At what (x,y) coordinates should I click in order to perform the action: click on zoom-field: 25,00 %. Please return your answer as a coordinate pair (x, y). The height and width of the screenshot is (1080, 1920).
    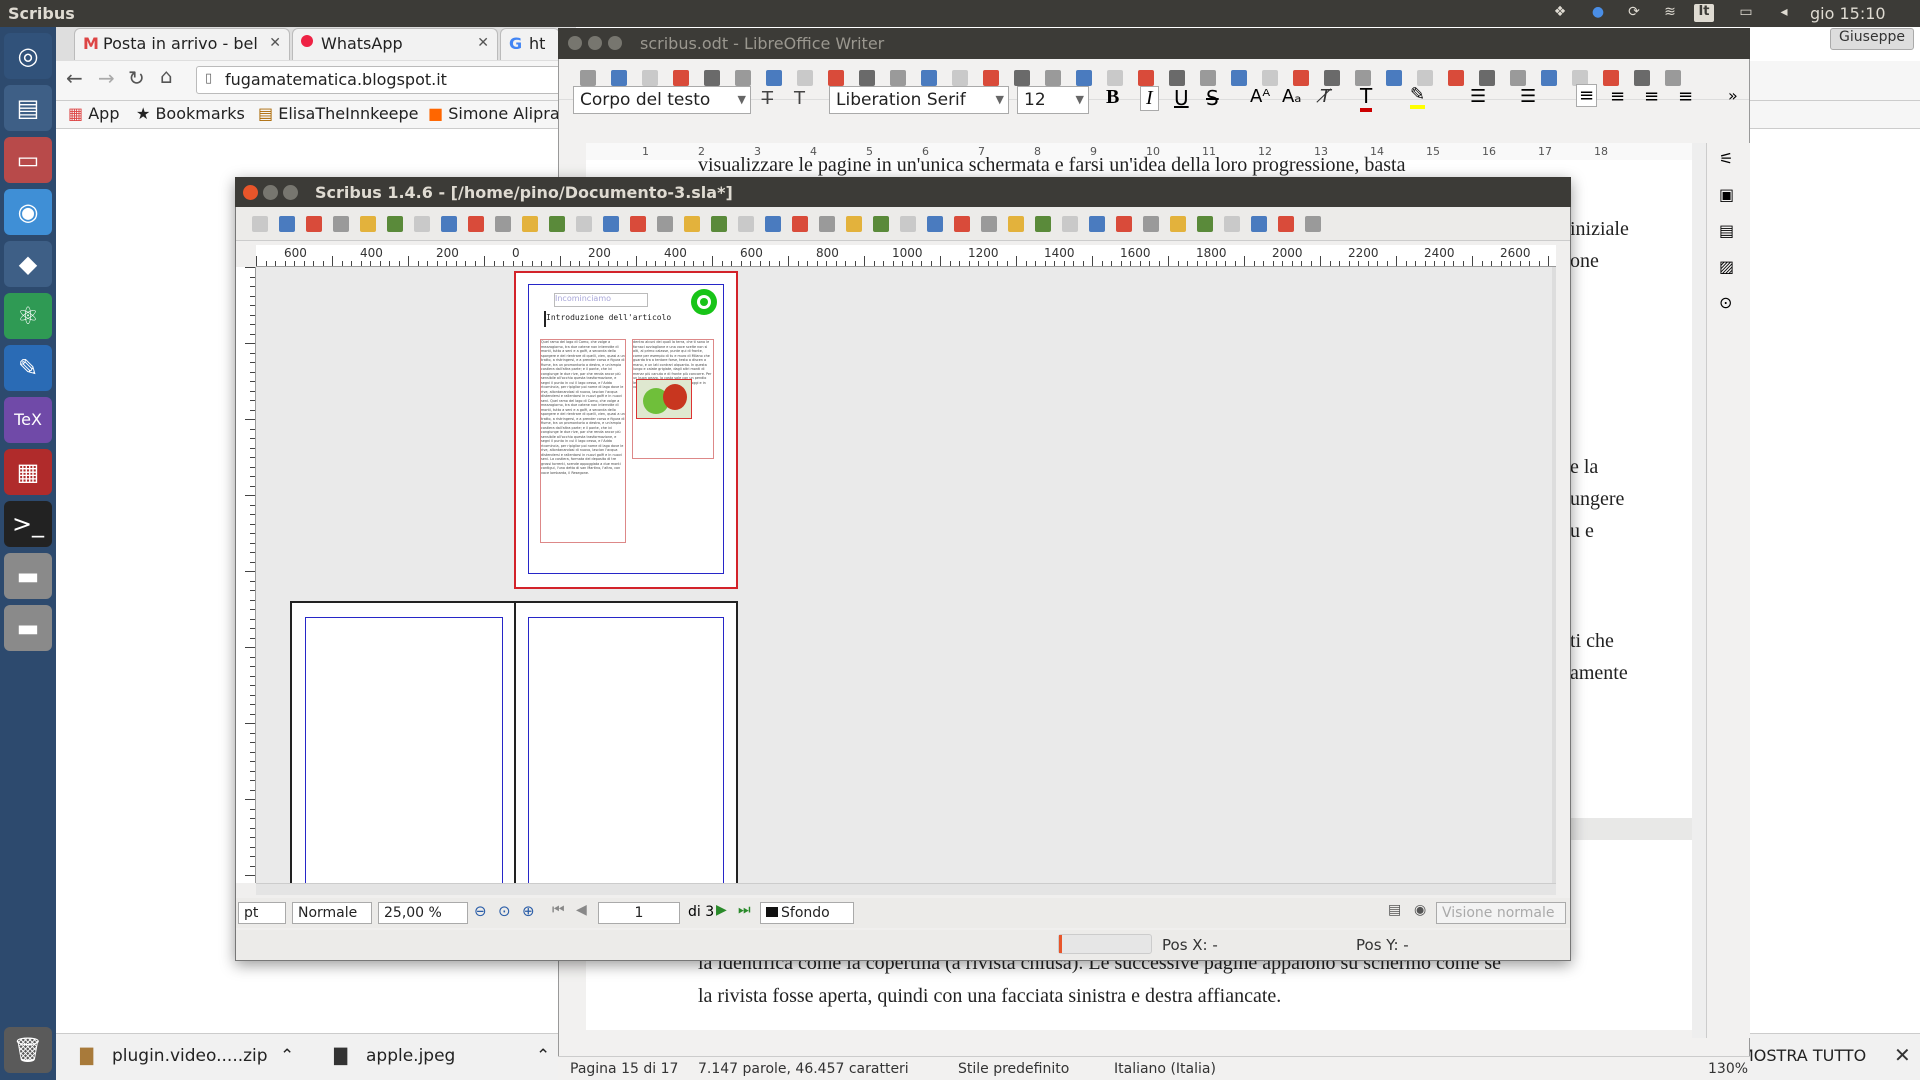
    Looking at the image, I should click on (423, 913).